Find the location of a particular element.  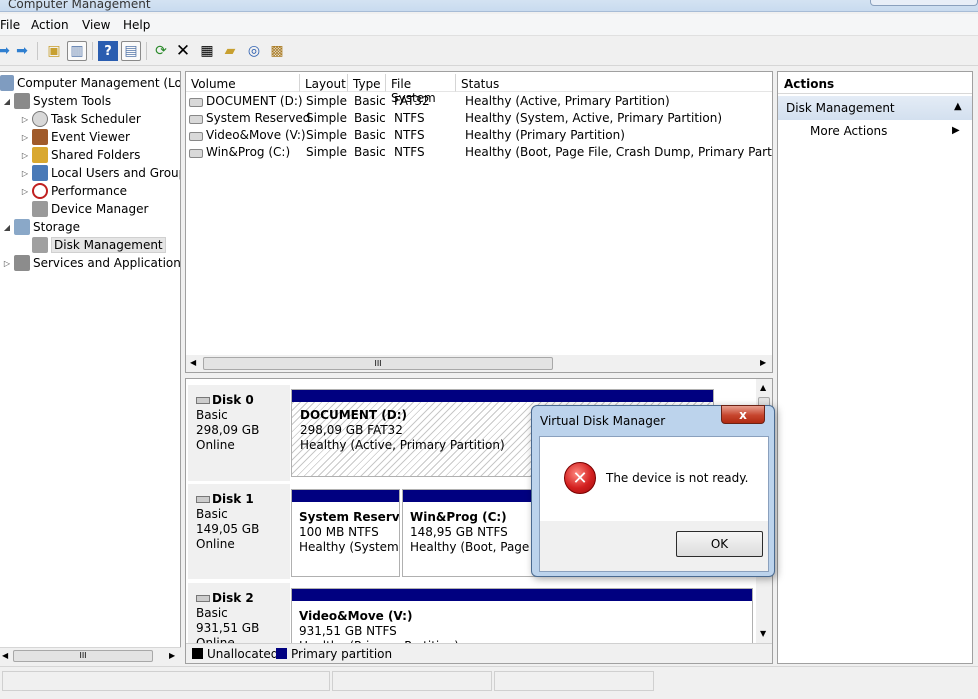

tree-item-task-scheduler: ▷ Task Scheduler is located at coordinates (80, 119).